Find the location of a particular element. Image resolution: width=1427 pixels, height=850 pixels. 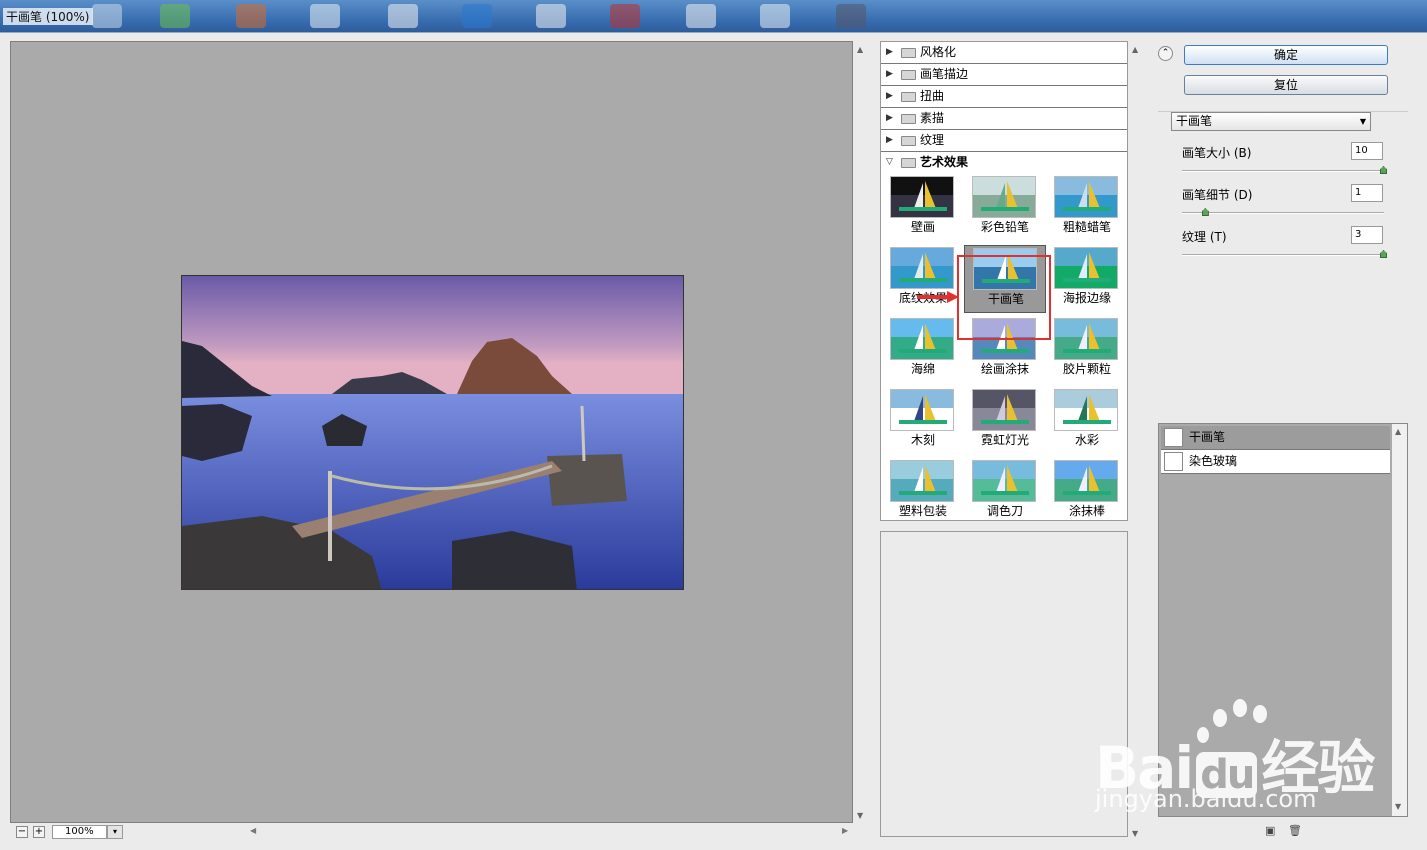

layer-name: 染色玻璃 is located at coordinates (1213, 461).